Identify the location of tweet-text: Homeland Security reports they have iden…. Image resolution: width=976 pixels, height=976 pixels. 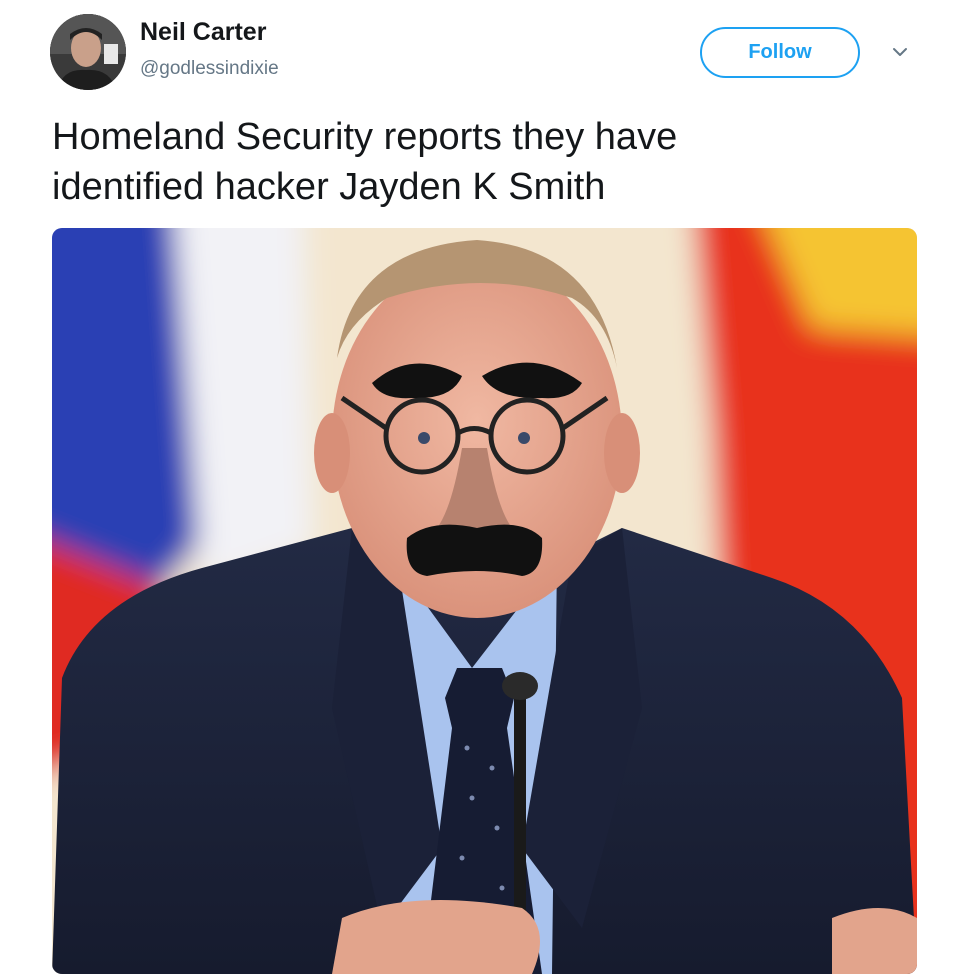
(492, 162).